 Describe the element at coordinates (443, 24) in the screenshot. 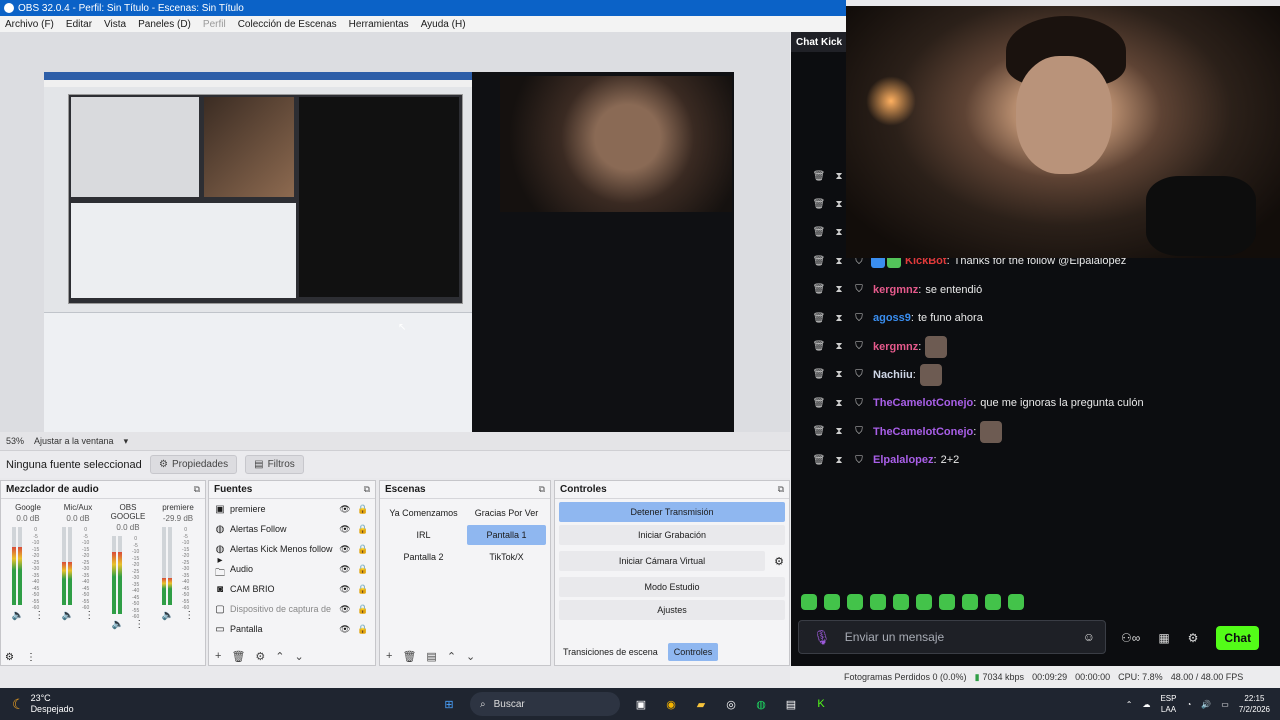

I see `menu-item: Ayuda (H)` at that location.